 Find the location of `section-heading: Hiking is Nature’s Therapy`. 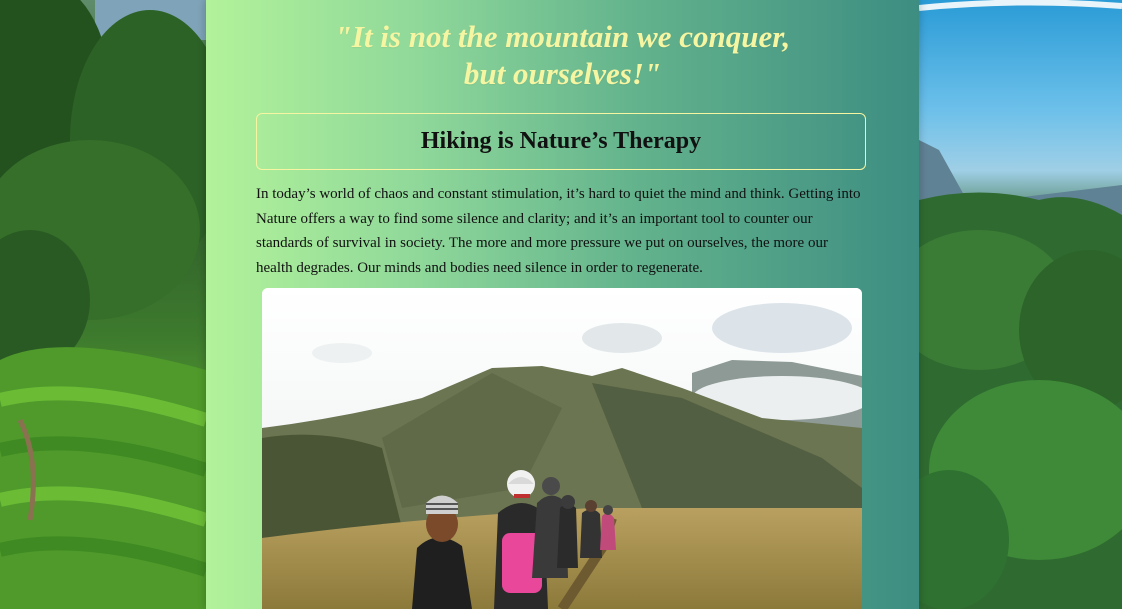

section-heading: Hiking is Nature’s Therapy is located at coordinates (561, 141).